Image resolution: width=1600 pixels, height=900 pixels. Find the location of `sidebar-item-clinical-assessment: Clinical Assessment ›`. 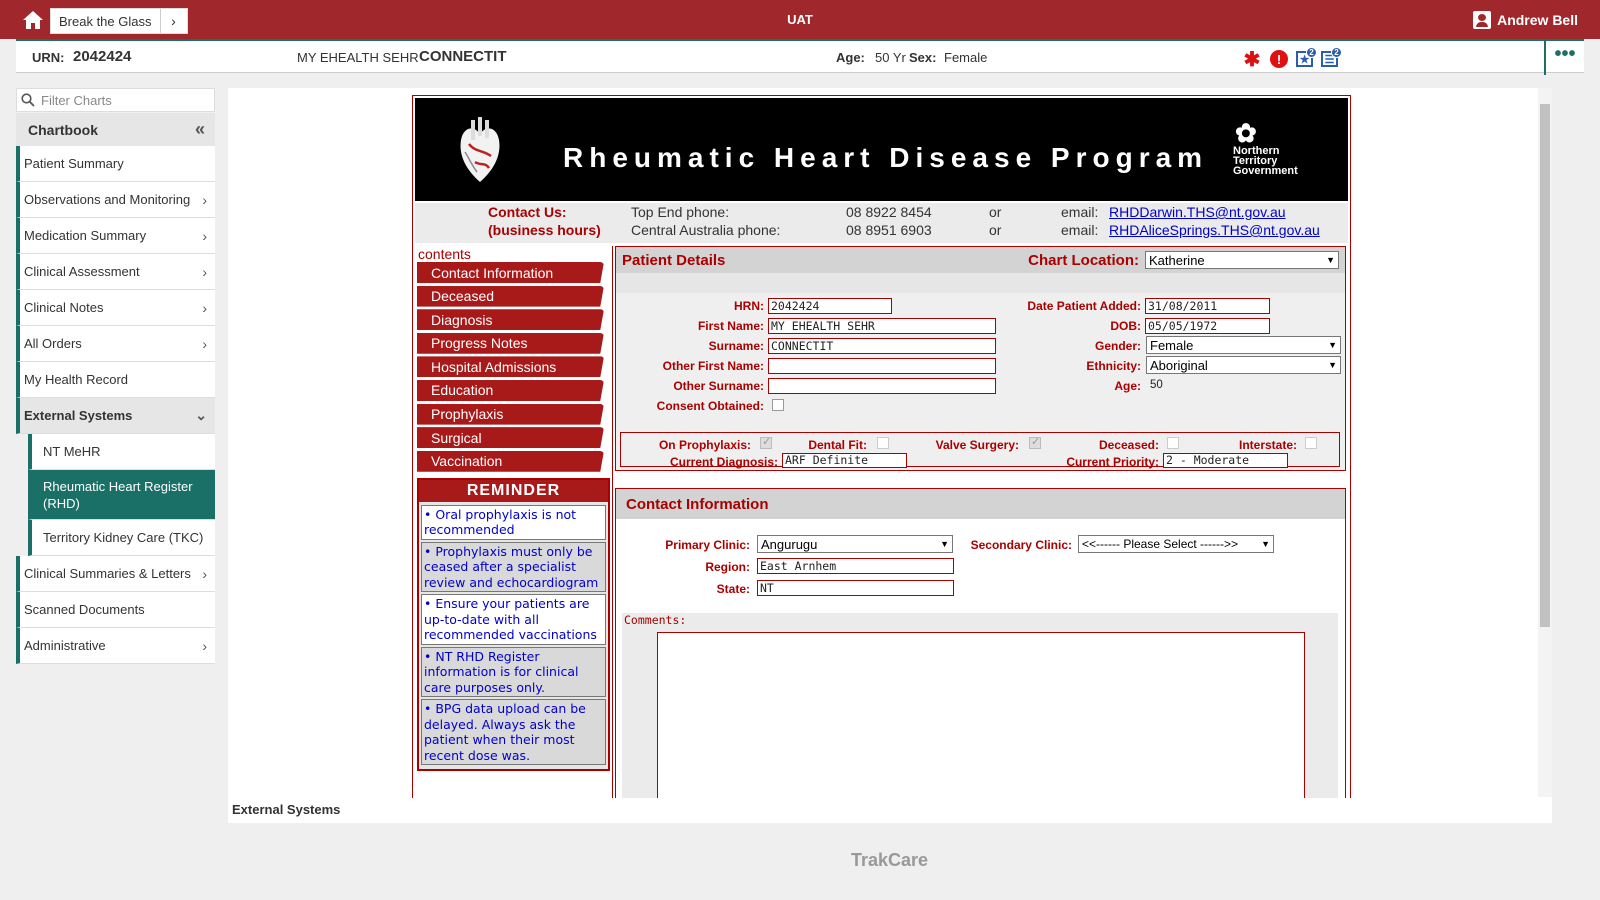

sidebar-item-clinical-assessment: Clinical Assessment › is located at coordinates (115, 272).